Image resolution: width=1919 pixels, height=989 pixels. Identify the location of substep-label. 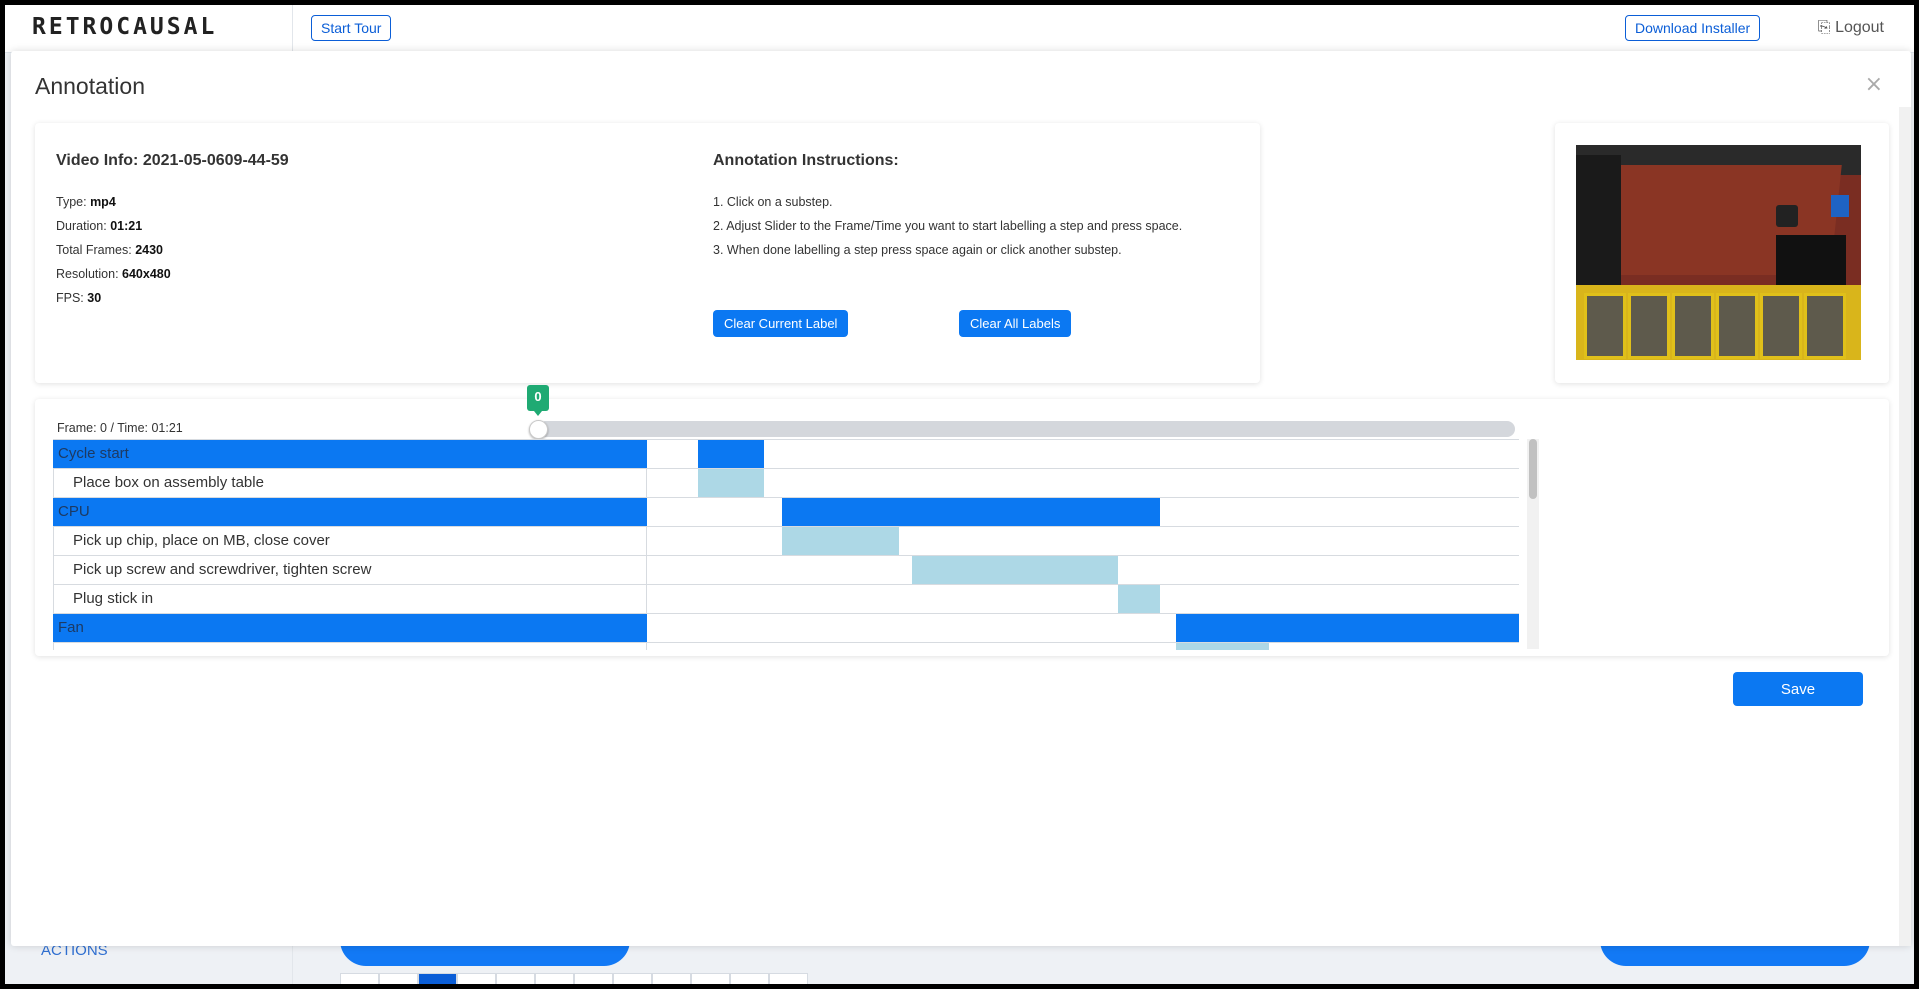
(350, 646).